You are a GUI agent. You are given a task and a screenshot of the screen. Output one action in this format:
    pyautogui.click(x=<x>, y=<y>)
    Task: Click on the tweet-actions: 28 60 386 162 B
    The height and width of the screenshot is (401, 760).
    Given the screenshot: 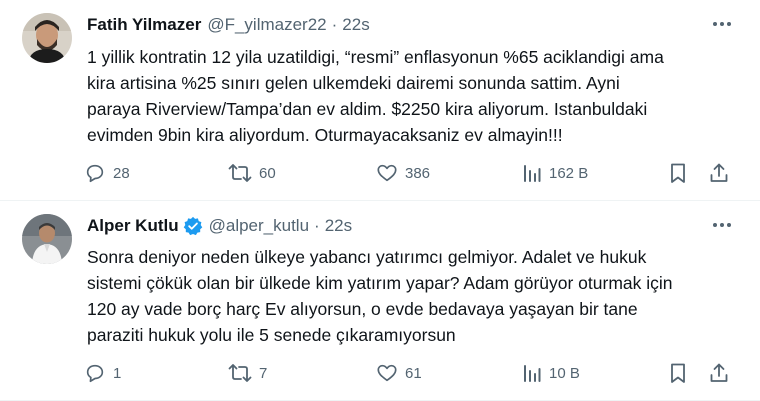 What is the action you would take?
    pyautogui.click(x=412, y=173)
    